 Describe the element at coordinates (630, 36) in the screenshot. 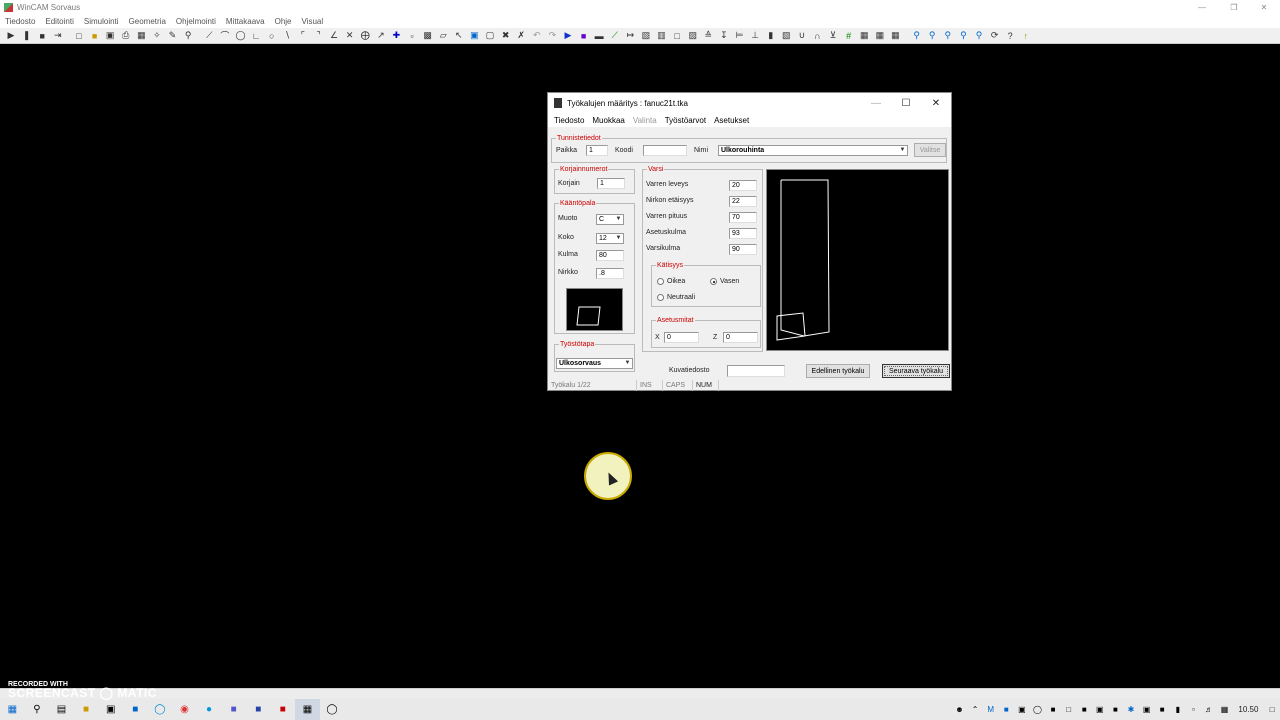

I see `dimension-icon: ↦` at that location.